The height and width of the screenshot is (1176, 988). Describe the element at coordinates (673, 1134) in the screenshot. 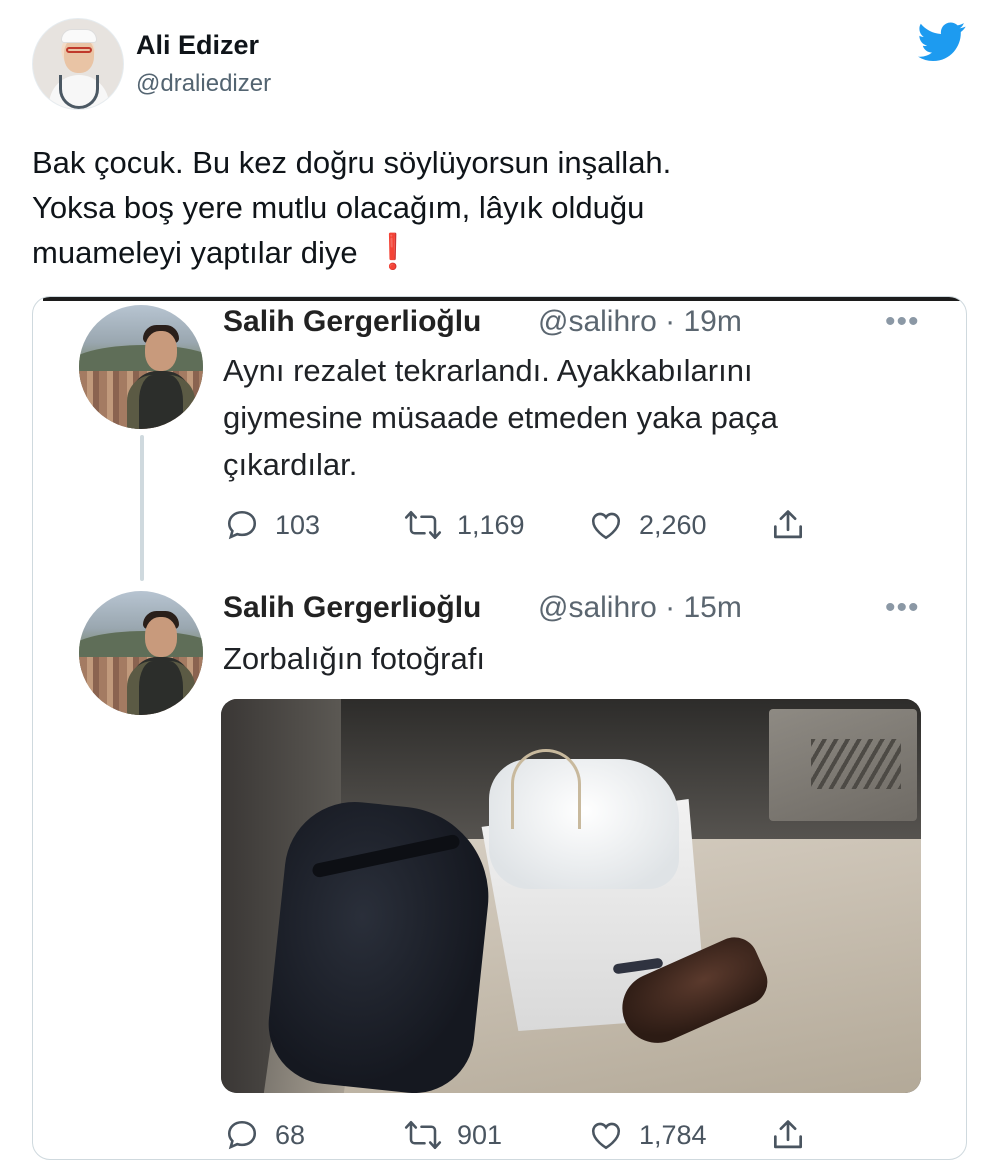

I see `like-count: 1,784` at that location.